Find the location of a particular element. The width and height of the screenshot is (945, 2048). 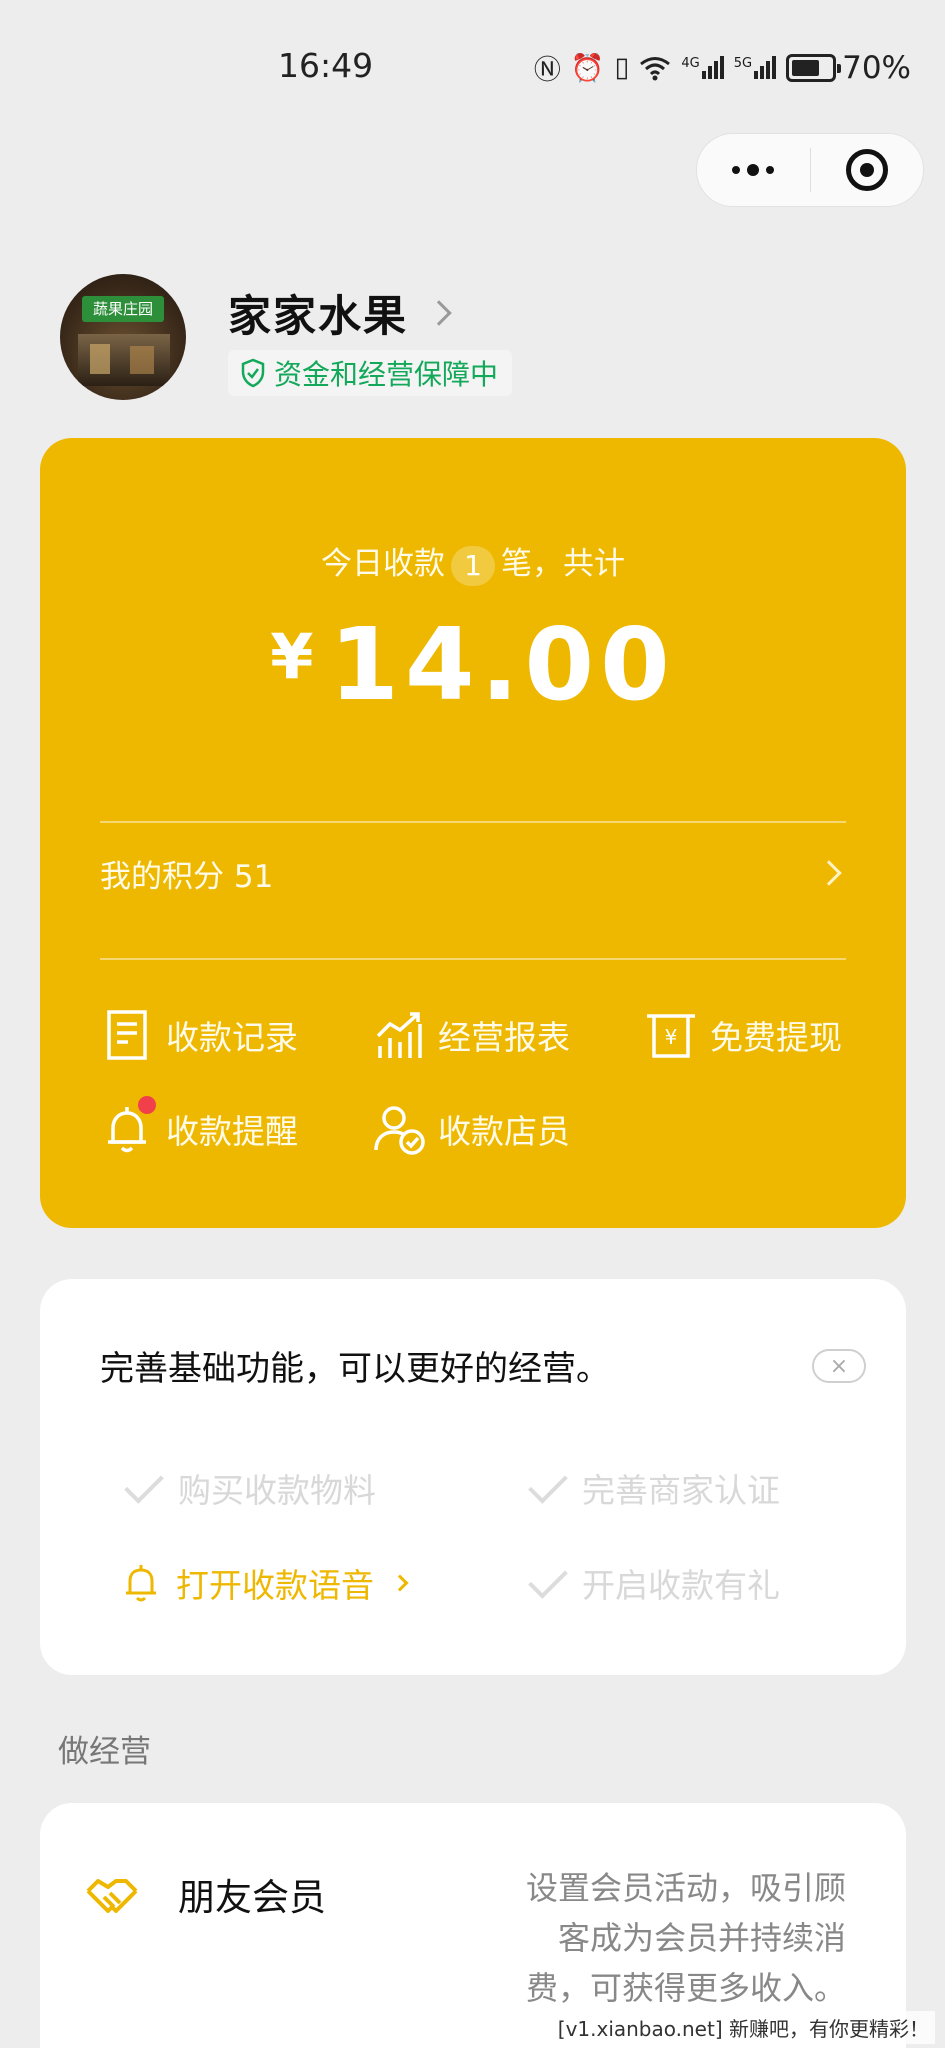

action-free-withdraw: ¥ 免费提现 is located at coordinates (743, 1035).